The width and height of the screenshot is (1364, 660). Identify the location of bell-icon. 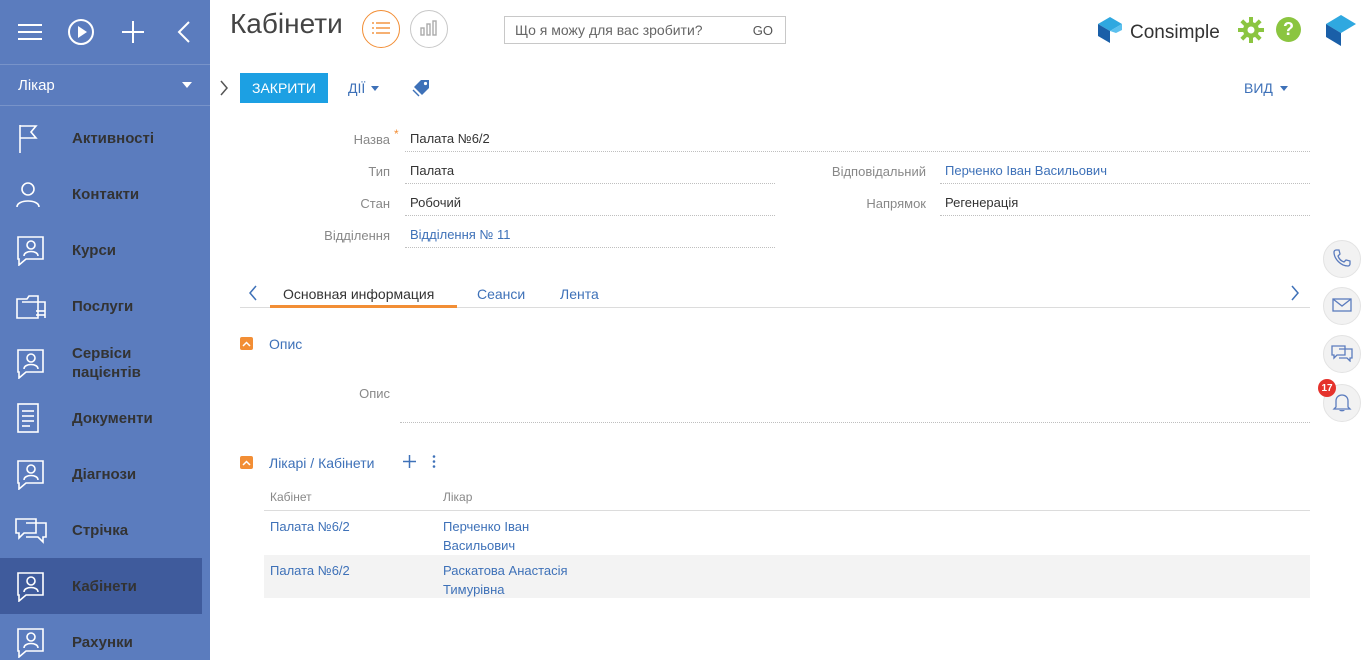
(1342, 403).